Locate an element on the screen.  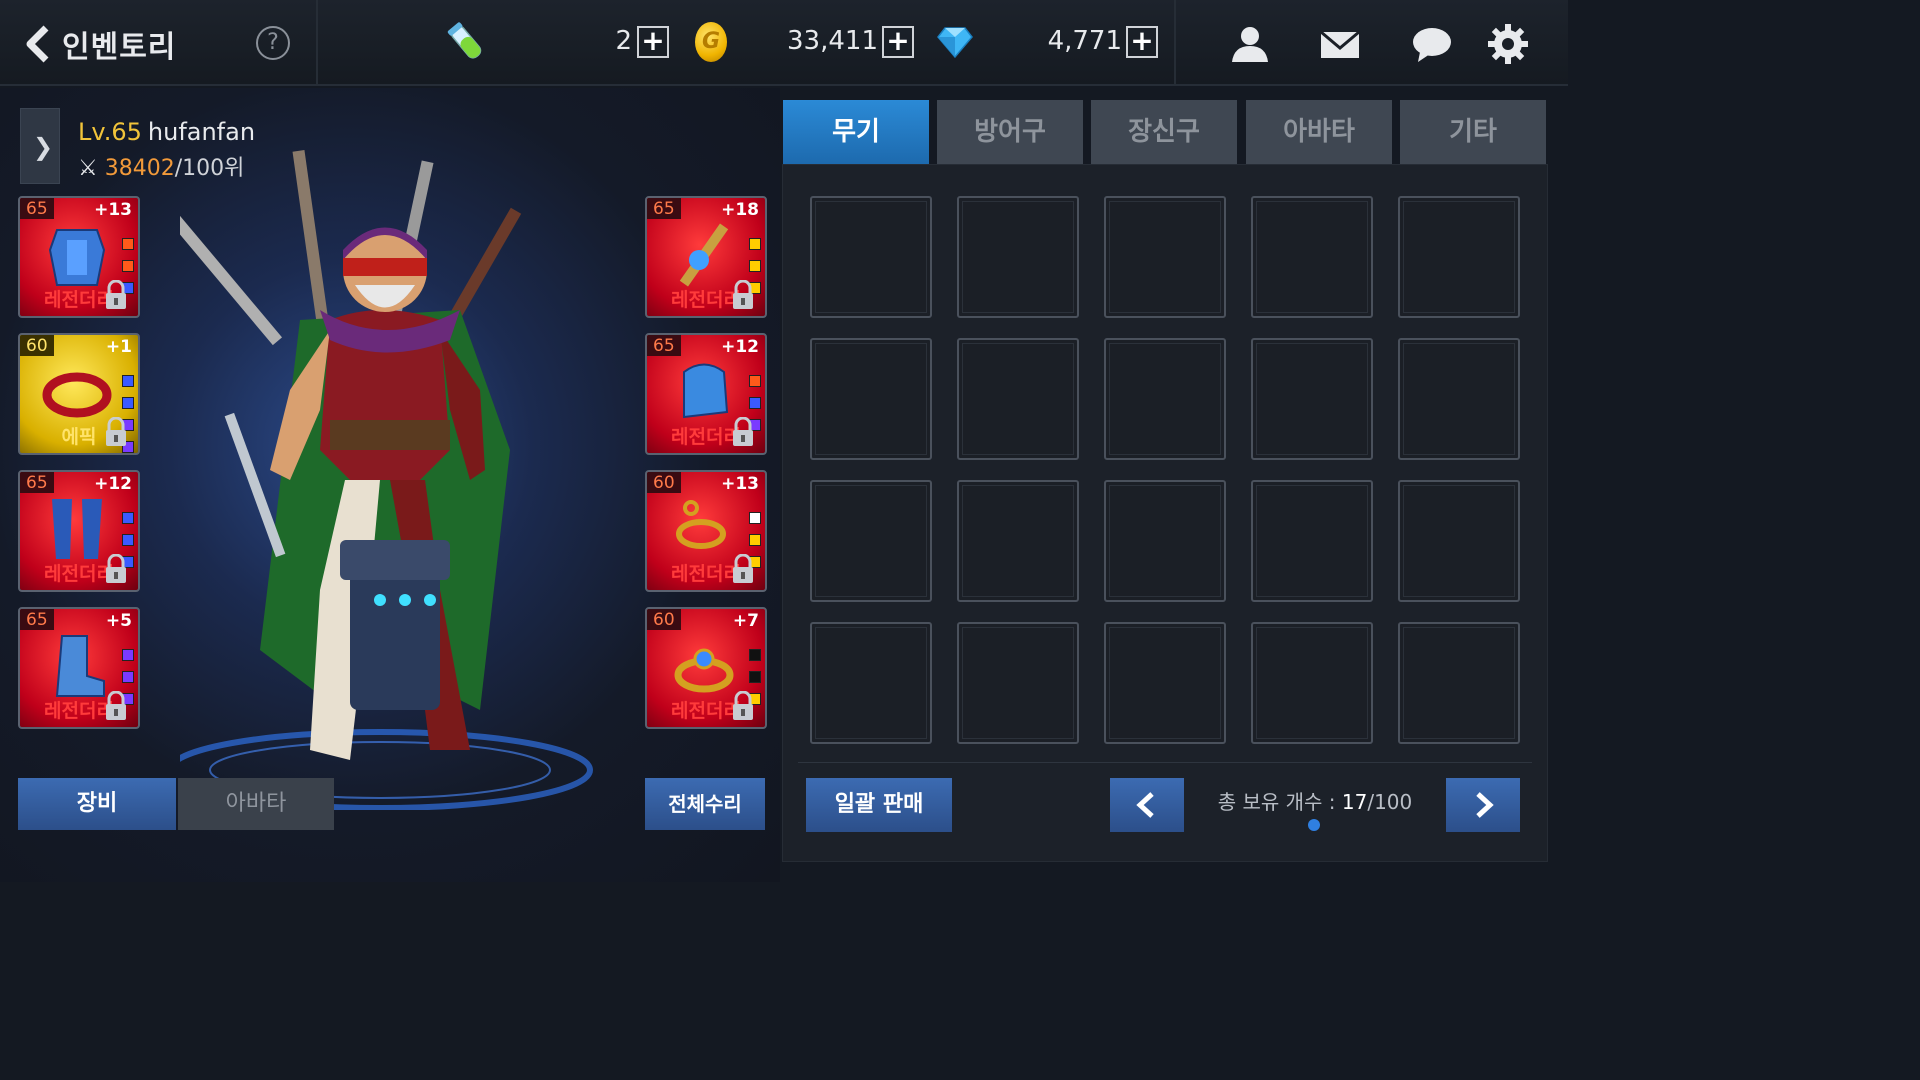
tab-misc: 기타 is located at coordinates (1473, 132).